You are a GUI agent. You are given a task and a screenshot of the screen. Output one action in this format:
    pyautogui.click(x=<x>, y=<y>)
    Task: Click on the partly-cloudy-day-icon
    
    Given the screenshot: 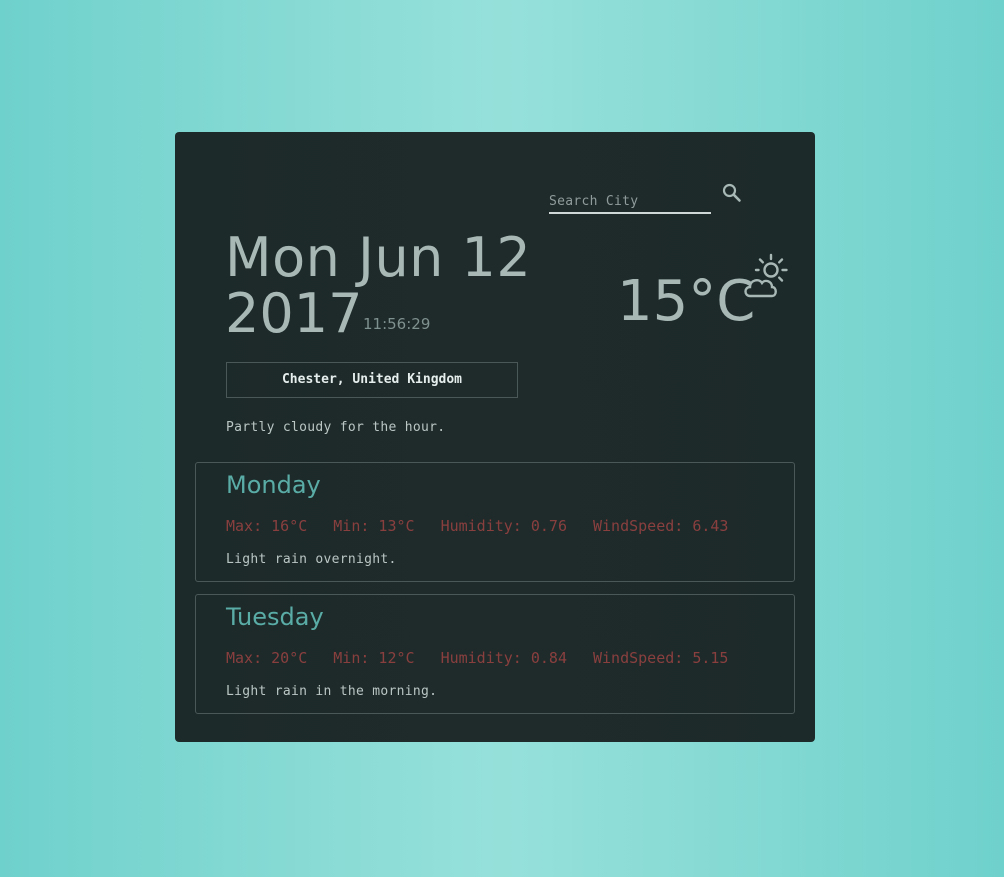 What is the action you would take?
    pyautogui.click(x=768, y=277)
    